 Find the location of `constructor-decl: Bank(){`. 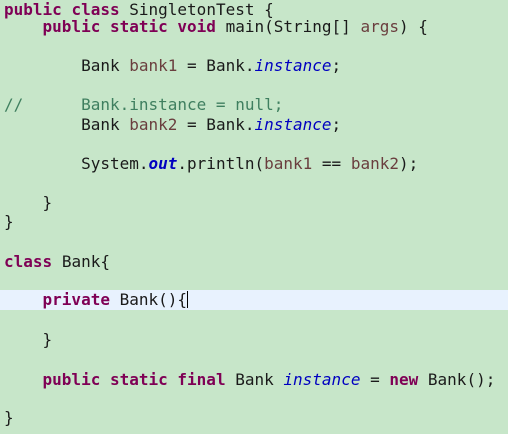

constructor-decl: Bank(){ is located at coordinates (153, 299).